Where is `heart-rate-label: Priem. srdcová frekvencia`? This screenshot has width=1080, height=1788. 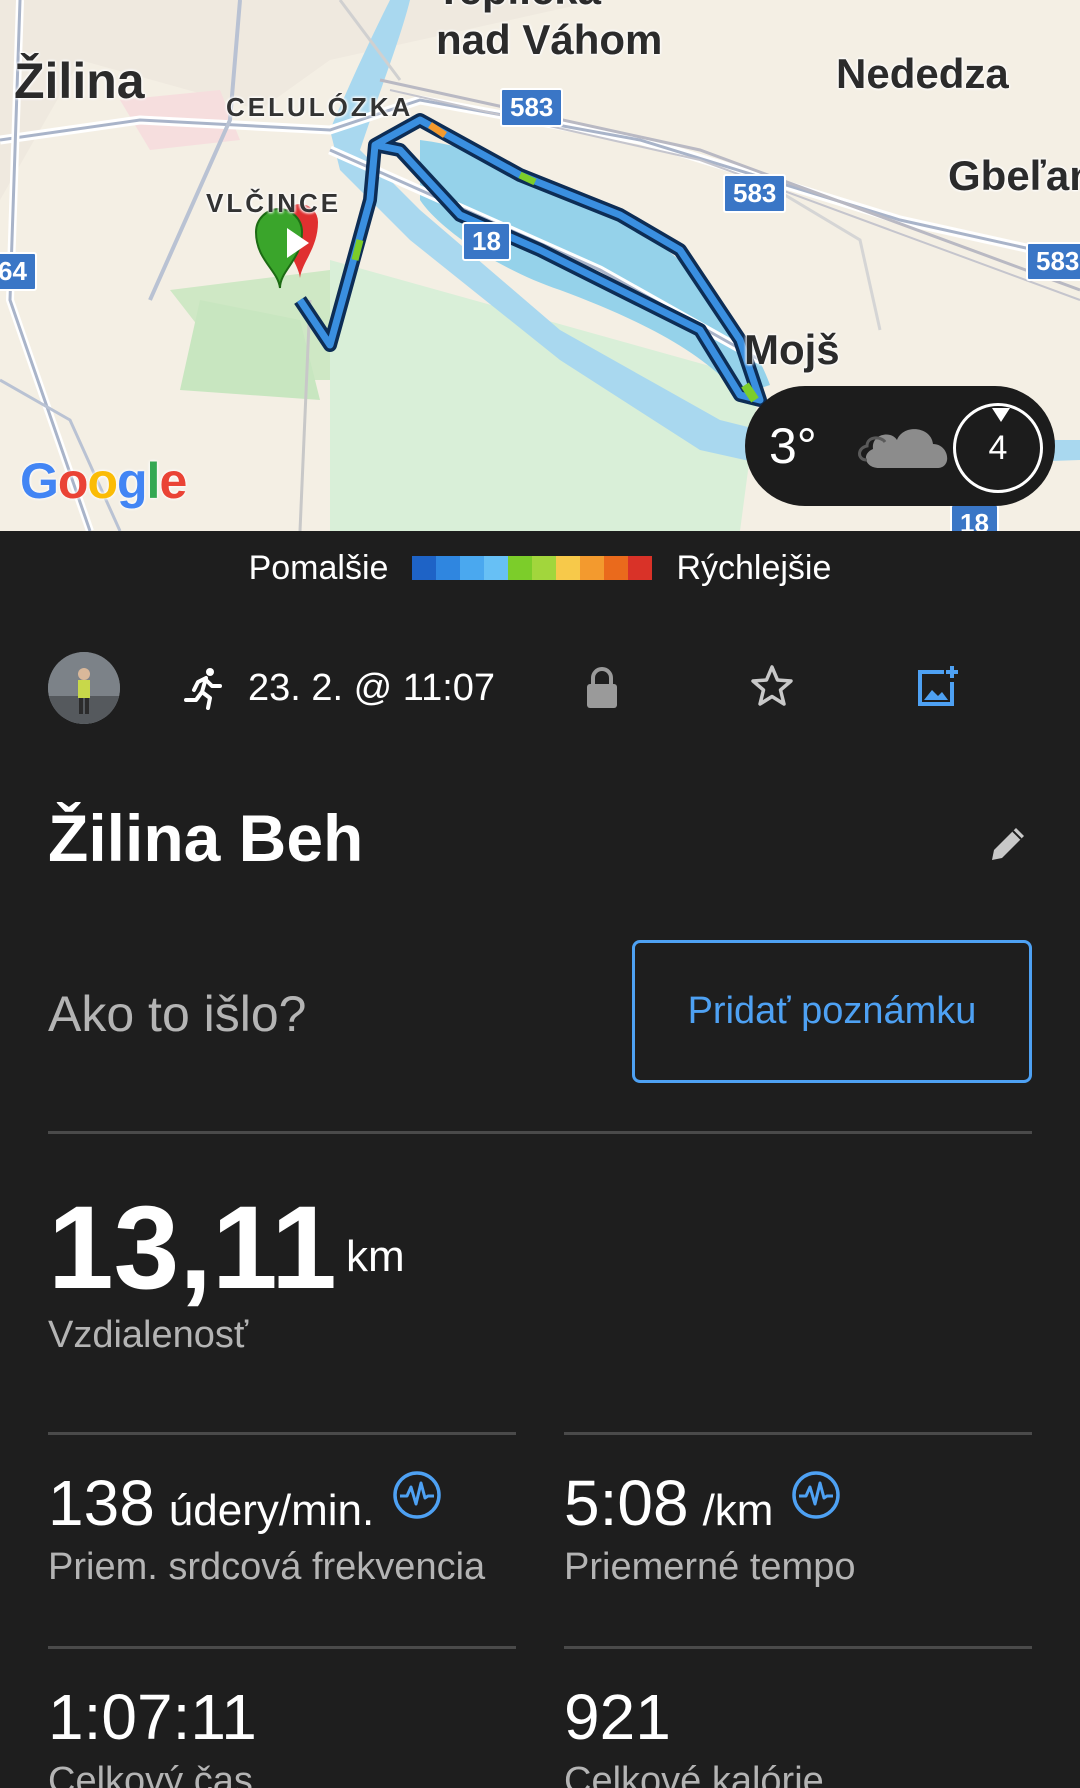 heart-rate-label: Priem. srdcová frekvencia is located at coordinates (267, 1567).